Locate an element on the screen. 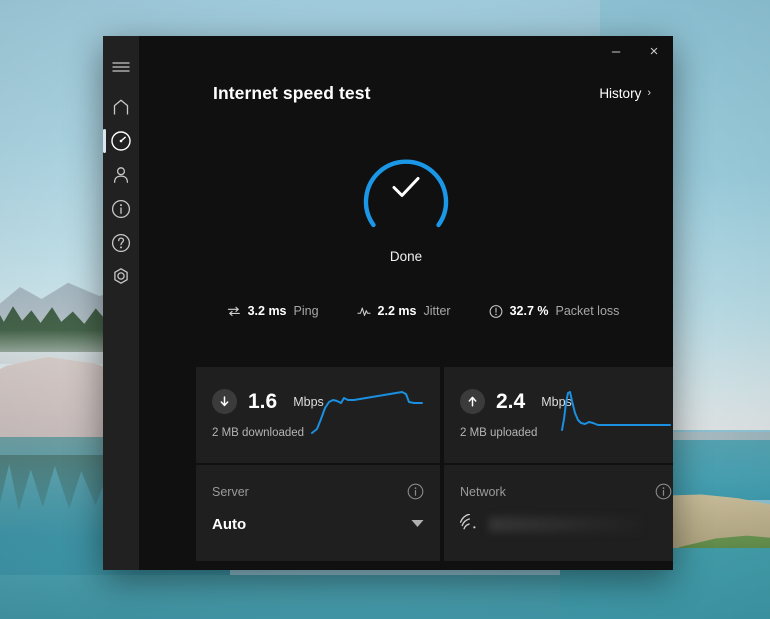 The width and height of the screenshot is (770, 619). arrow-down-icon is located at coordinates (224, 401).